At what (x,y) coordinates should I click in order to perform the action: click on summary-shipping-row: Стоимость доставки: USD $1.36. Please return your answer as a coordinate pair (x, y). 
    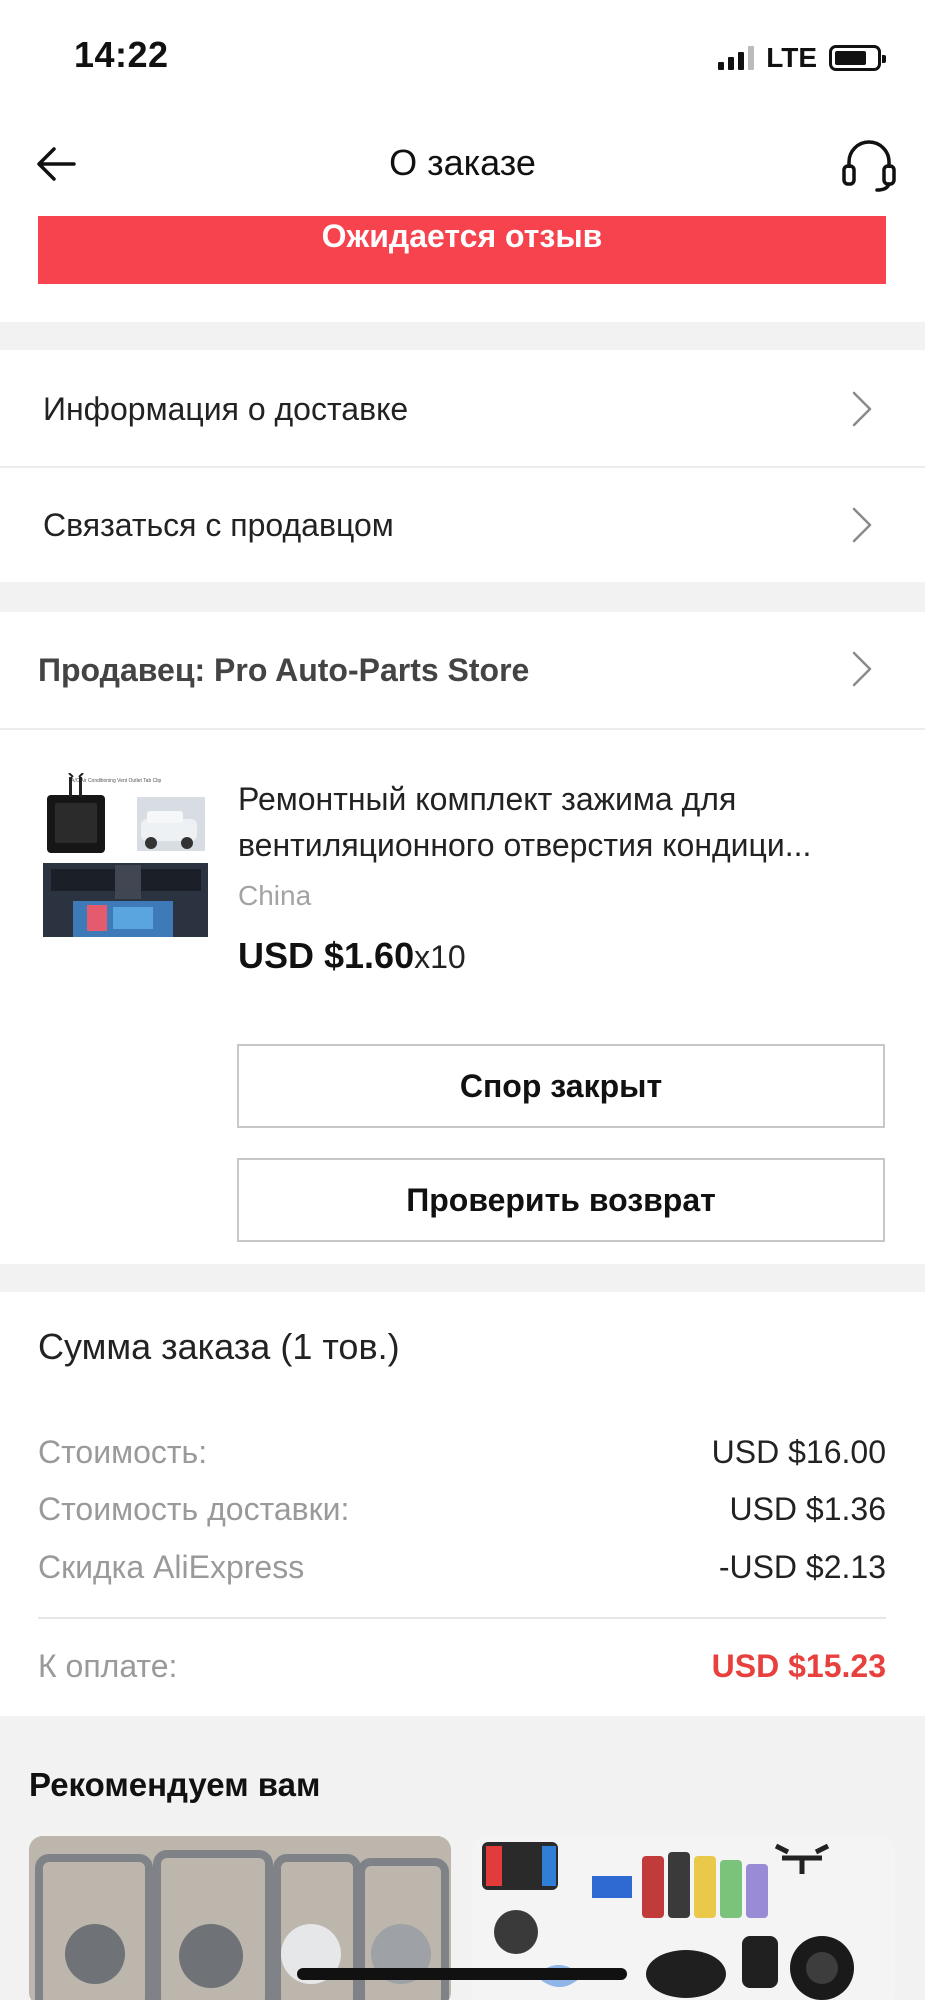
    Looking at the image, I should click on (462, 1509).